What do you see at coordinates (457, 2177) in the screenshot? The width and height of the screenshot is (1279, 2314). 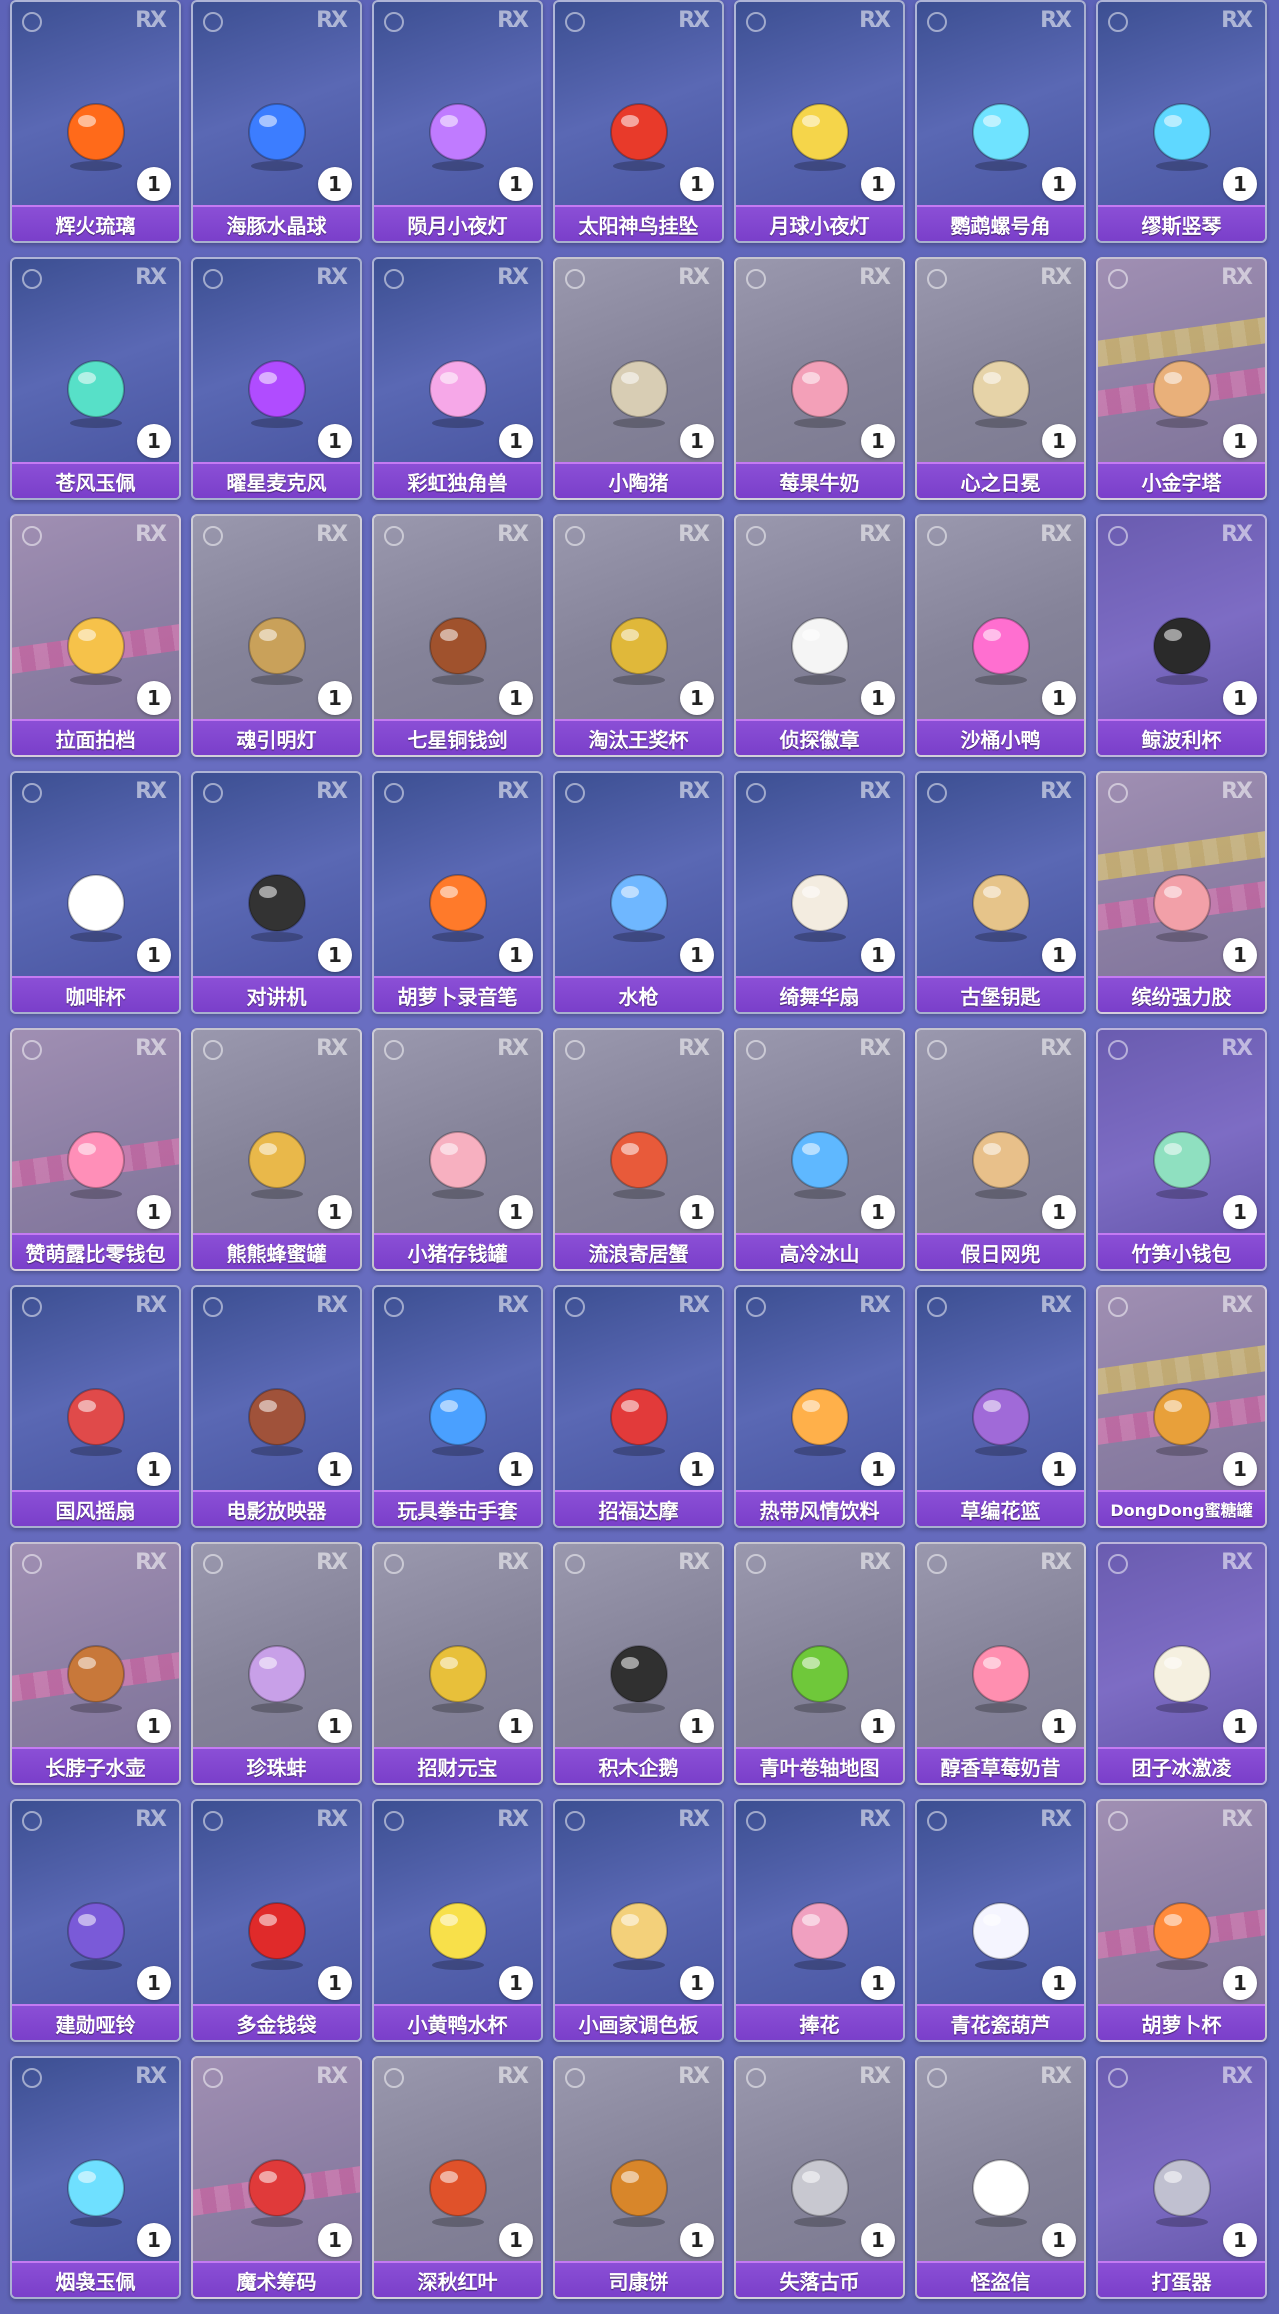 I see `item-card: RX 1 深秋红叶` at bounding box center [457, 2177].